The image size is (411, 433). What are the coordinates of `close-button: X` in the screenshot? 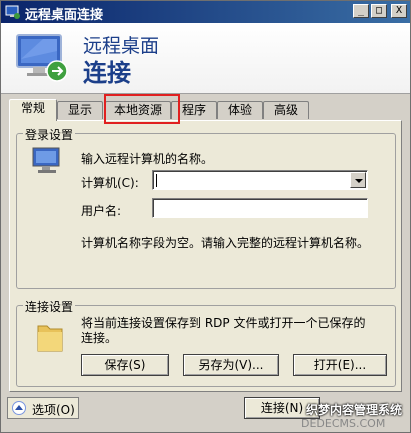 It's located at (399, 11).